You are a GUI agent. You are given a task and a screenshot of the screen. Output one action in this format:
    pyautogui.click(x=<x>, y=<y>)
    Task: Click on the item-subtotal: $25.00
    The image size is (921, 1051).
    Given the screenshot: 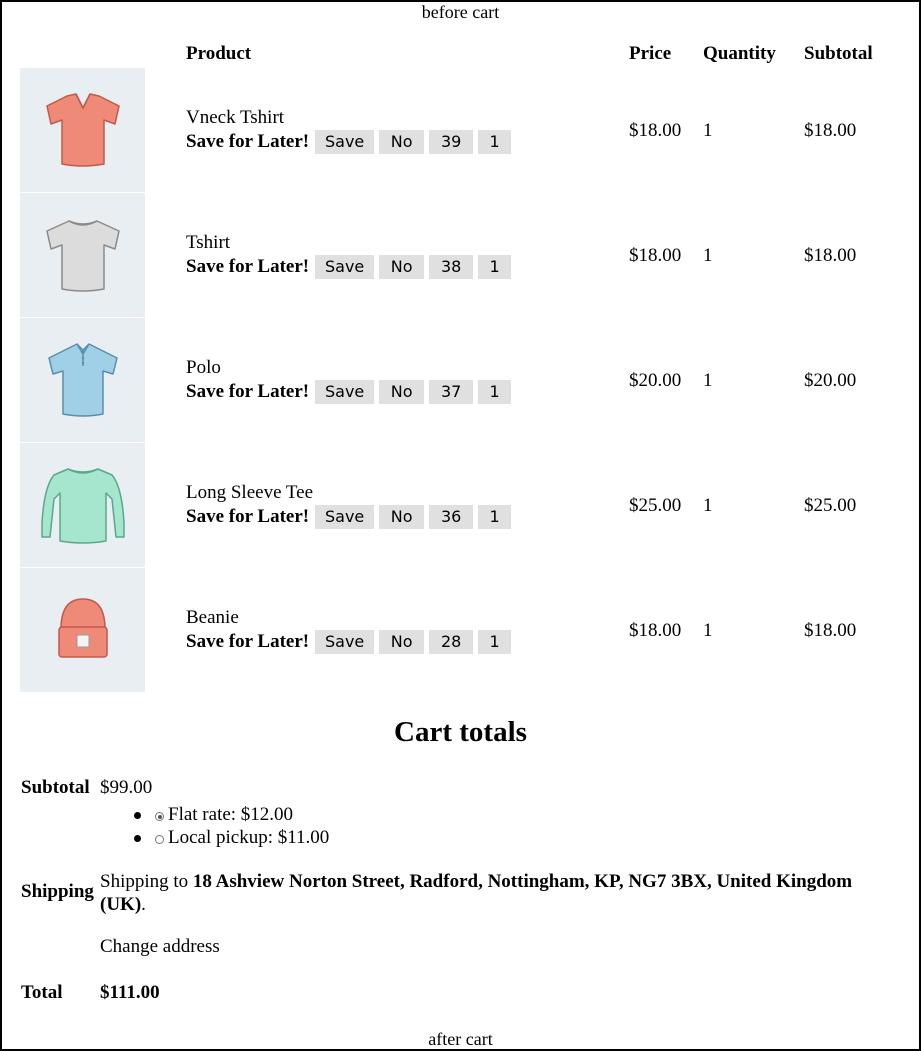 What is the action you would take?
    pyautogui.click(x=830, y=505)
    